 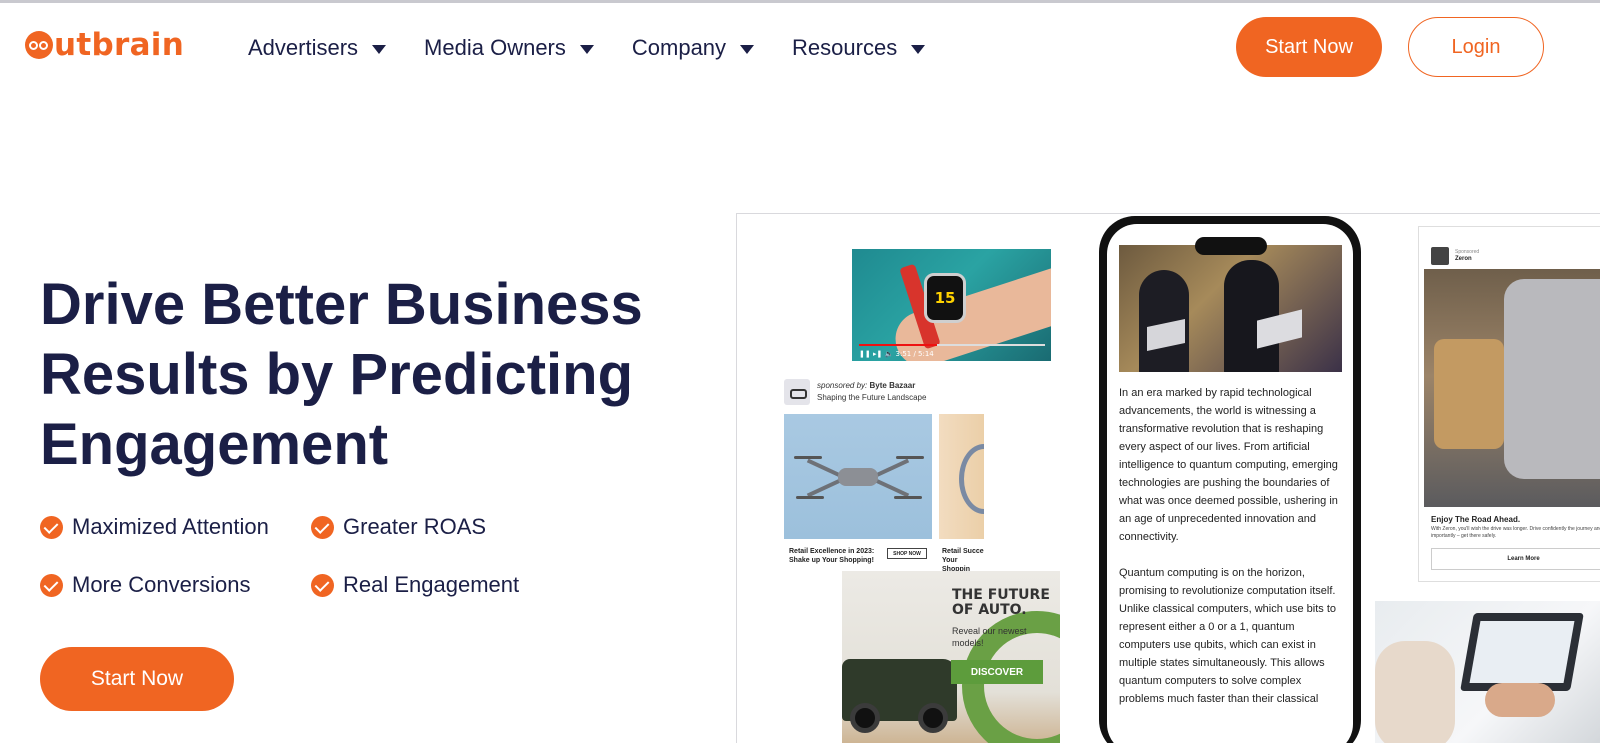 What do you see at coordinates (1476, 47) in the screenshot?
I see `login-button: Login` at bounding box center [1476, 47].